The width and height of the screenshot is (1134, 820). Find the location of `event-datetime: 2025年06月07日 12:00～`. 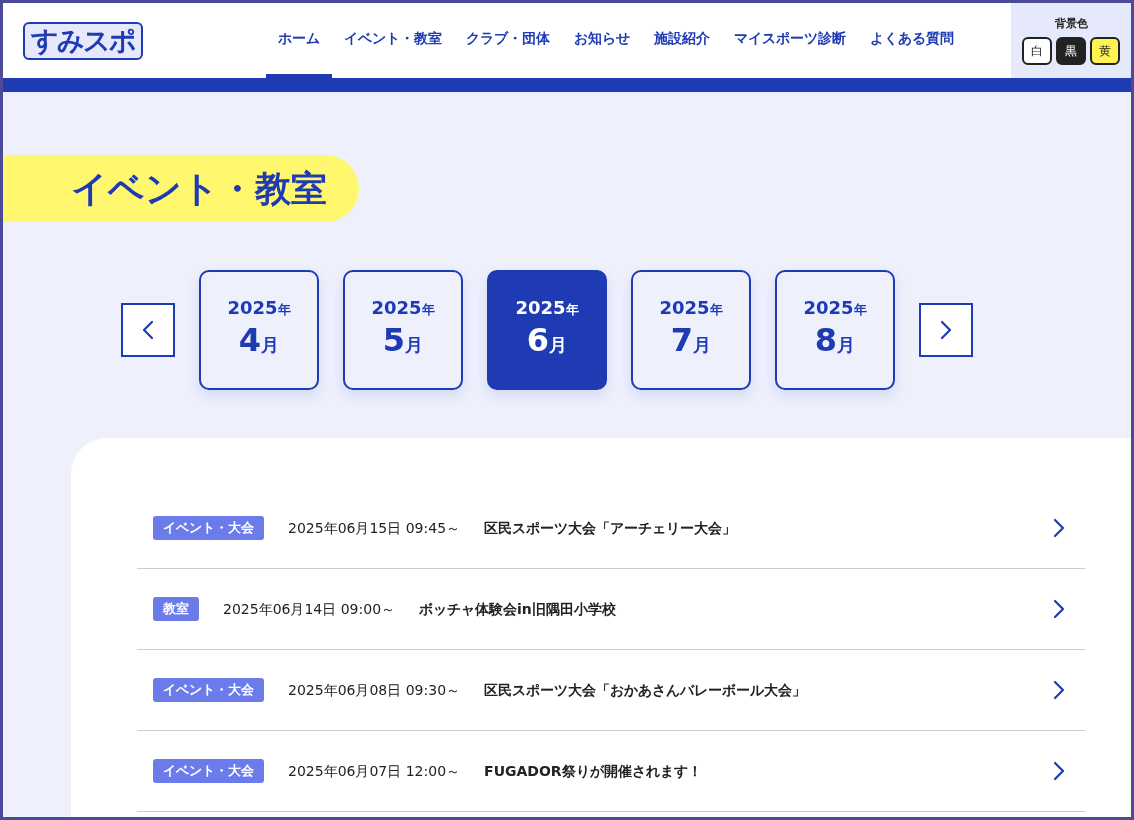

event-datetime: 2025年06月07日 12:00～ is located at coordinates (374, 771).